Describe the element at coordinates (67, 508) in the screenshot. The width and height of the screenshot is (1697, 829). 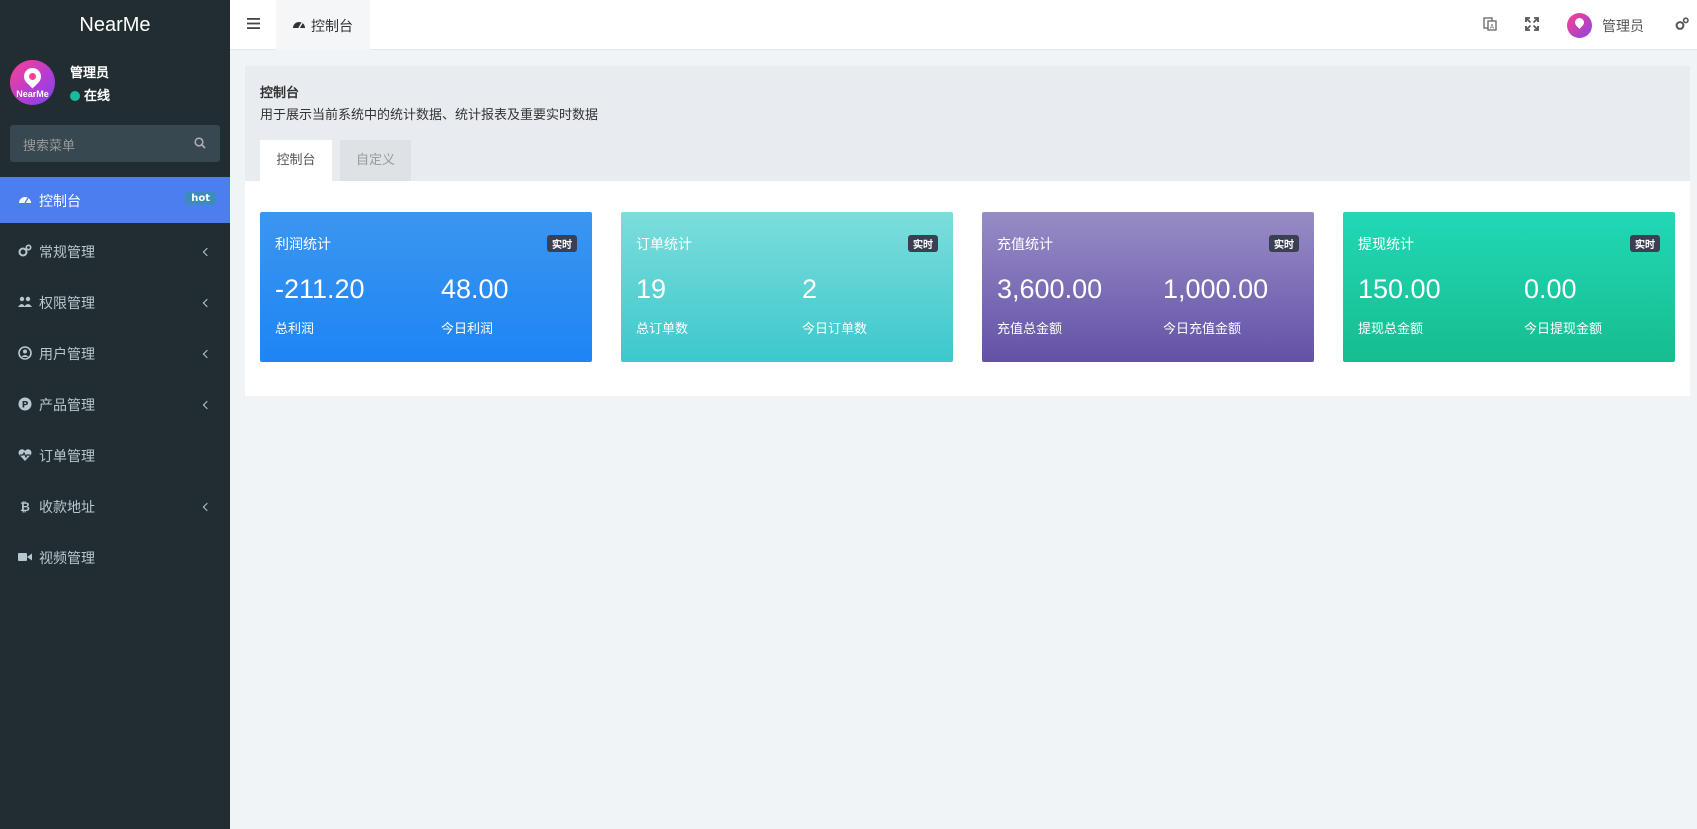
I see `sidebar-item-label: 收款地址` at that location.